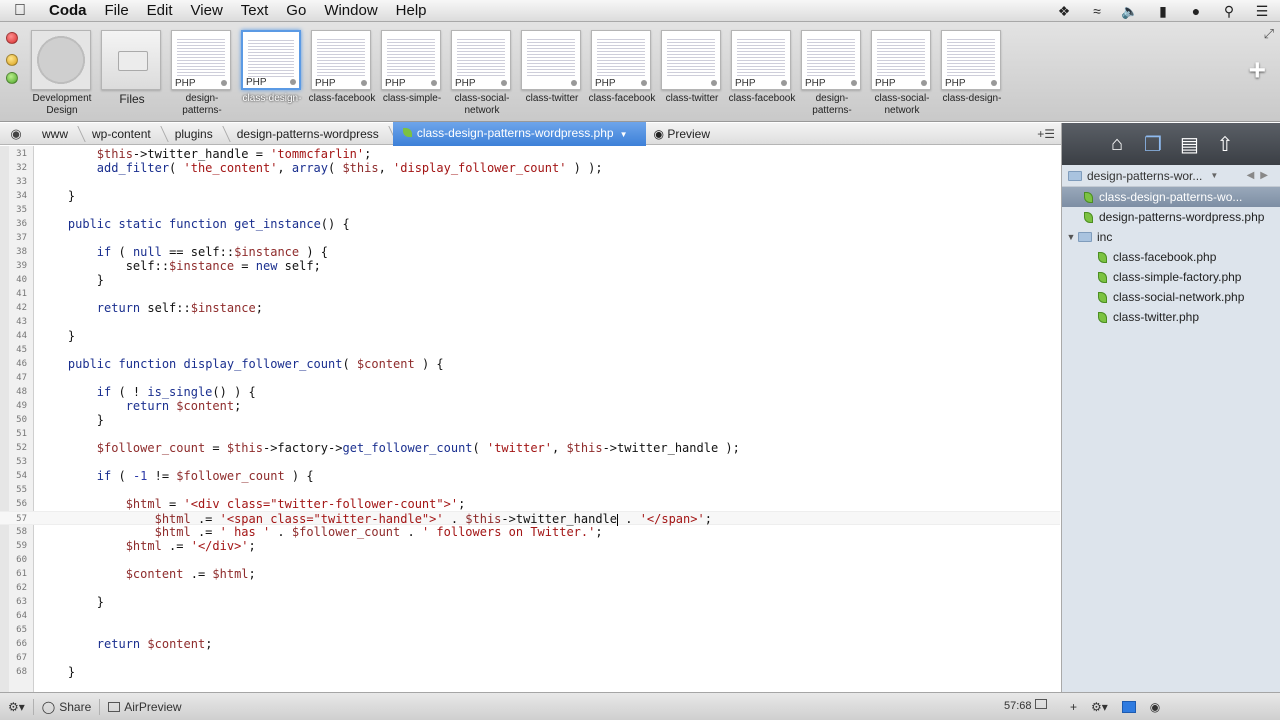  Describe the element at coordinates (530, 252) in the screenshot. I see `code-line: 38 if ( null == self::$instance ) {` at that location.